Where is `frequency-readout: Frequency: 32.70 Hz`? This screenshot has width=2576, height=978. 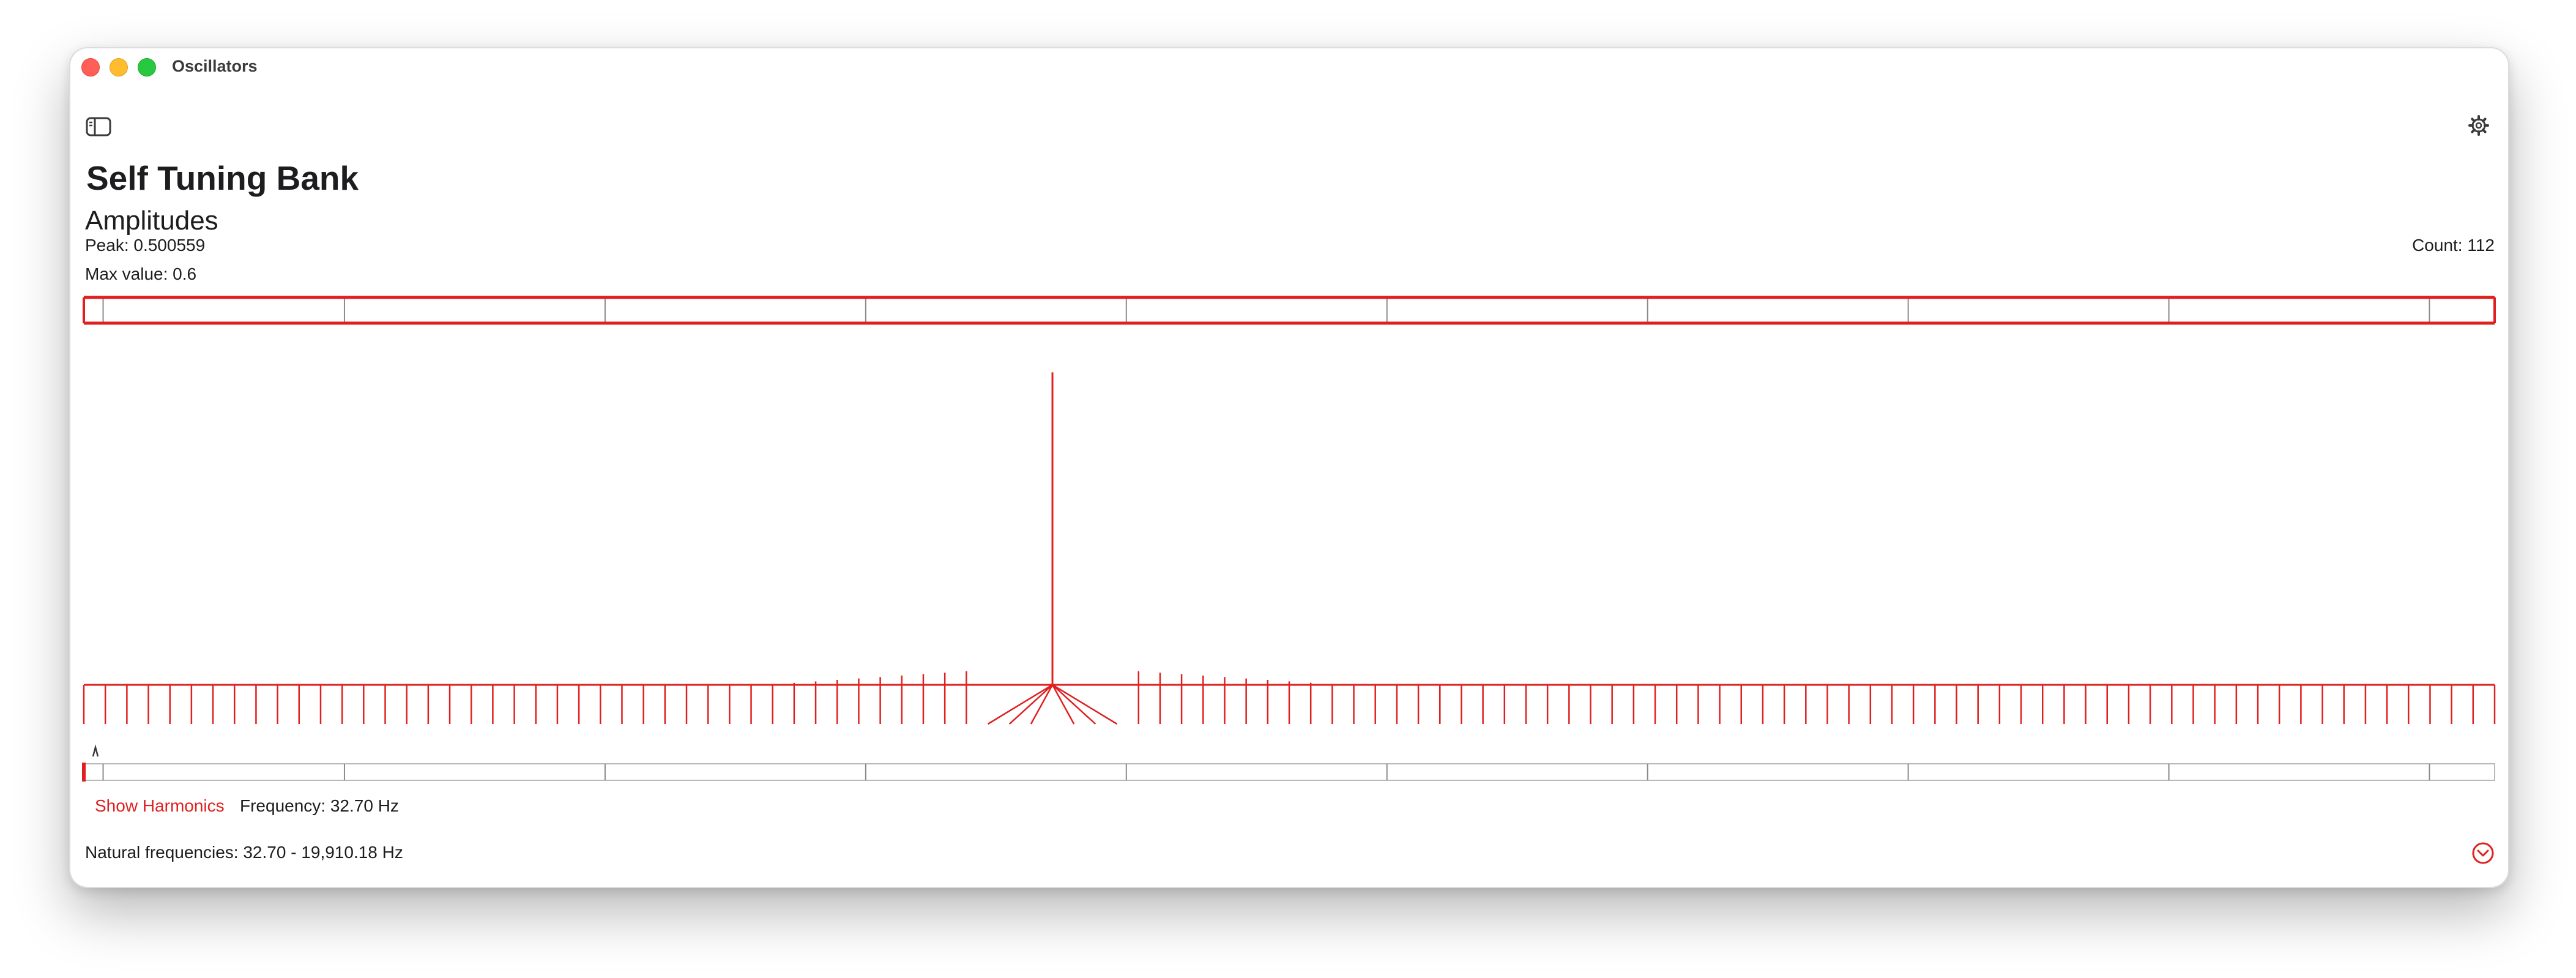
frequency-readout: Frequency: 32.70 Hz is located at coordinates (319, 805).